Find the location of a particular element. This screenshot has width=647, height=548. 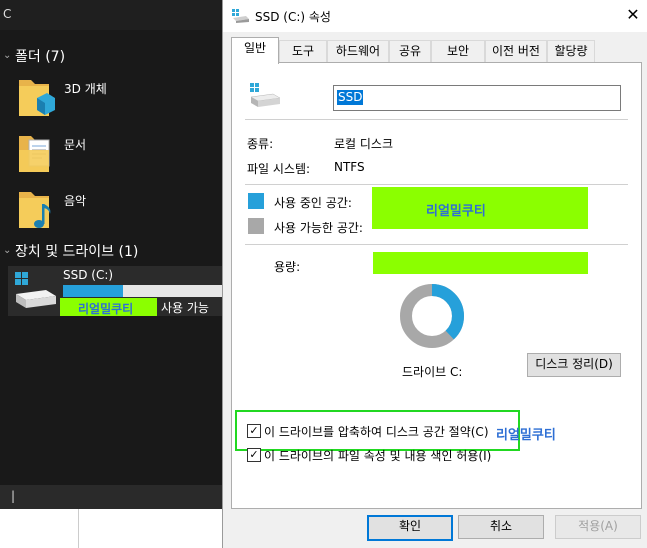

status-field: | is located at coordinates (111, 497).